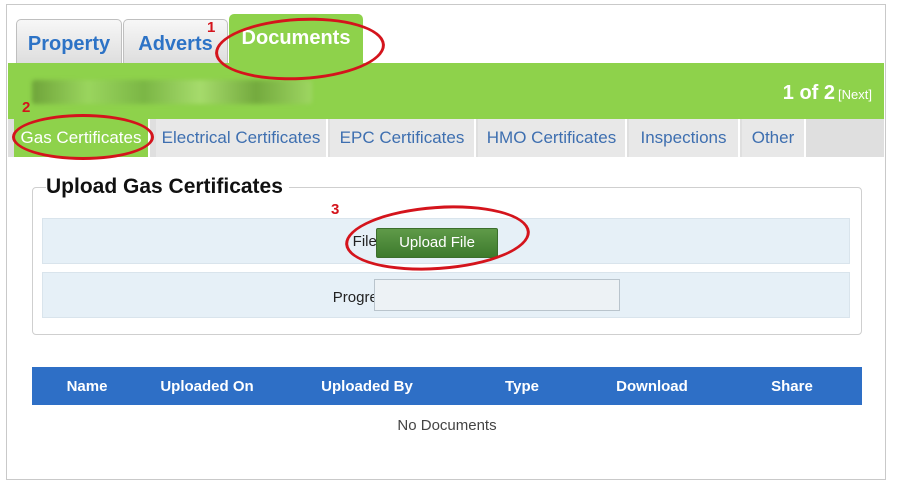 Image resolution: width=920 pixels, height=483 pixels. I want to click on tab-epc-certificates: EPC Certificates, so click(403, 138).